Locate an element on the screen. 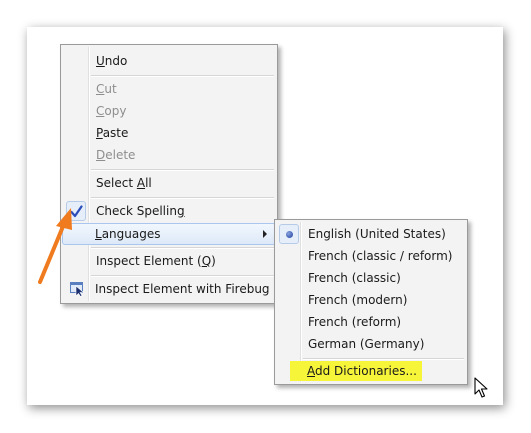  annotation-arrow-icon is located at coordinates (55, 246).